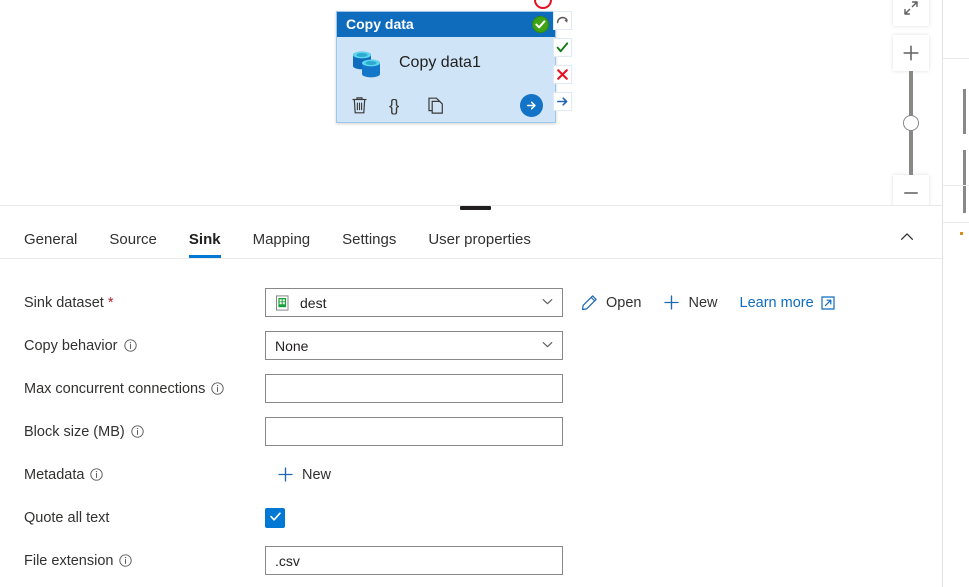  What do you see at coordinates (531, 105) in the screenshot?
I see `arrow-right-circle-icon` at bounding box center [531, 105].